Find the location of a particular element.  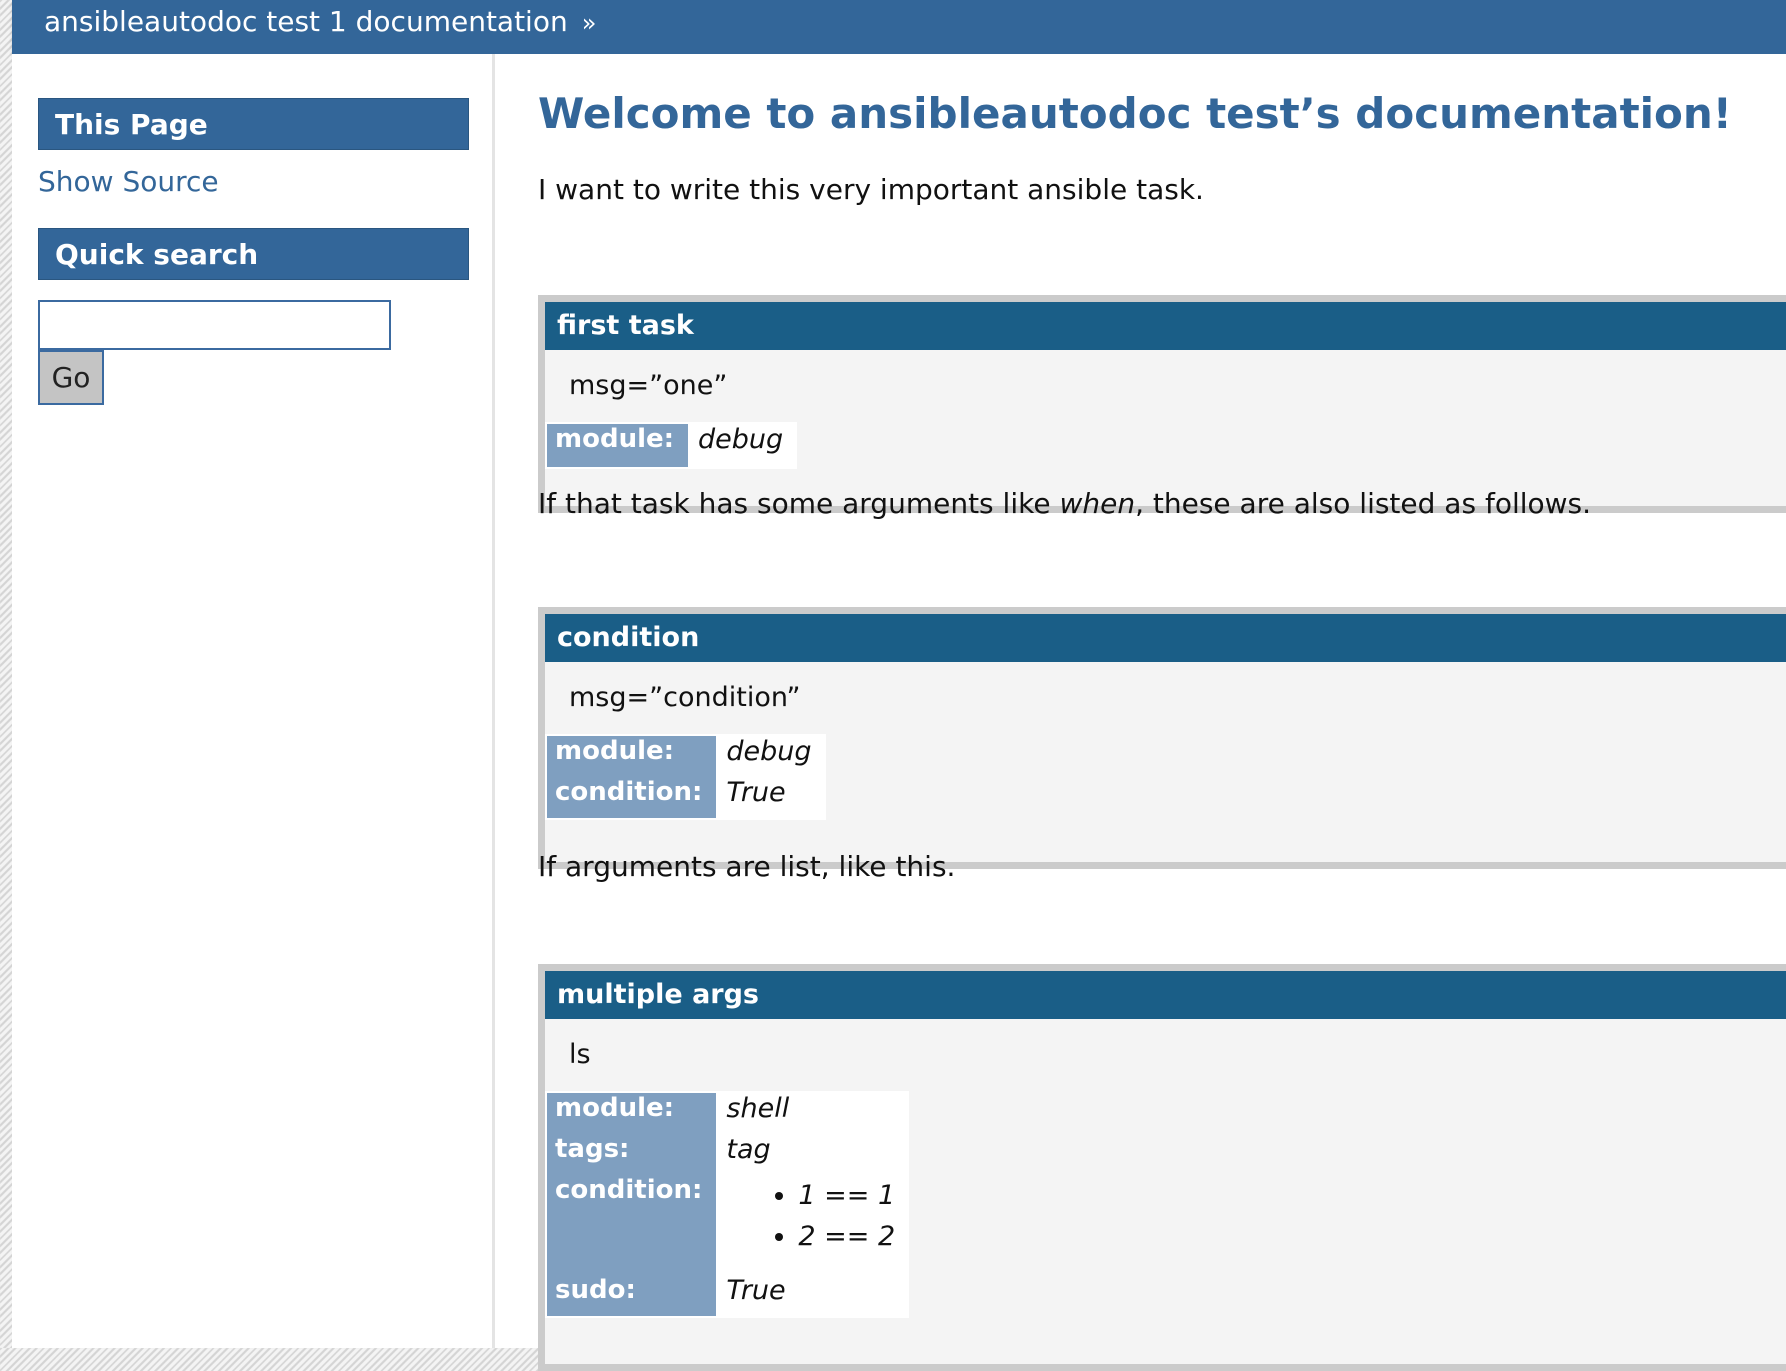

field-label: tags: is located at coordinates (631, 1154).